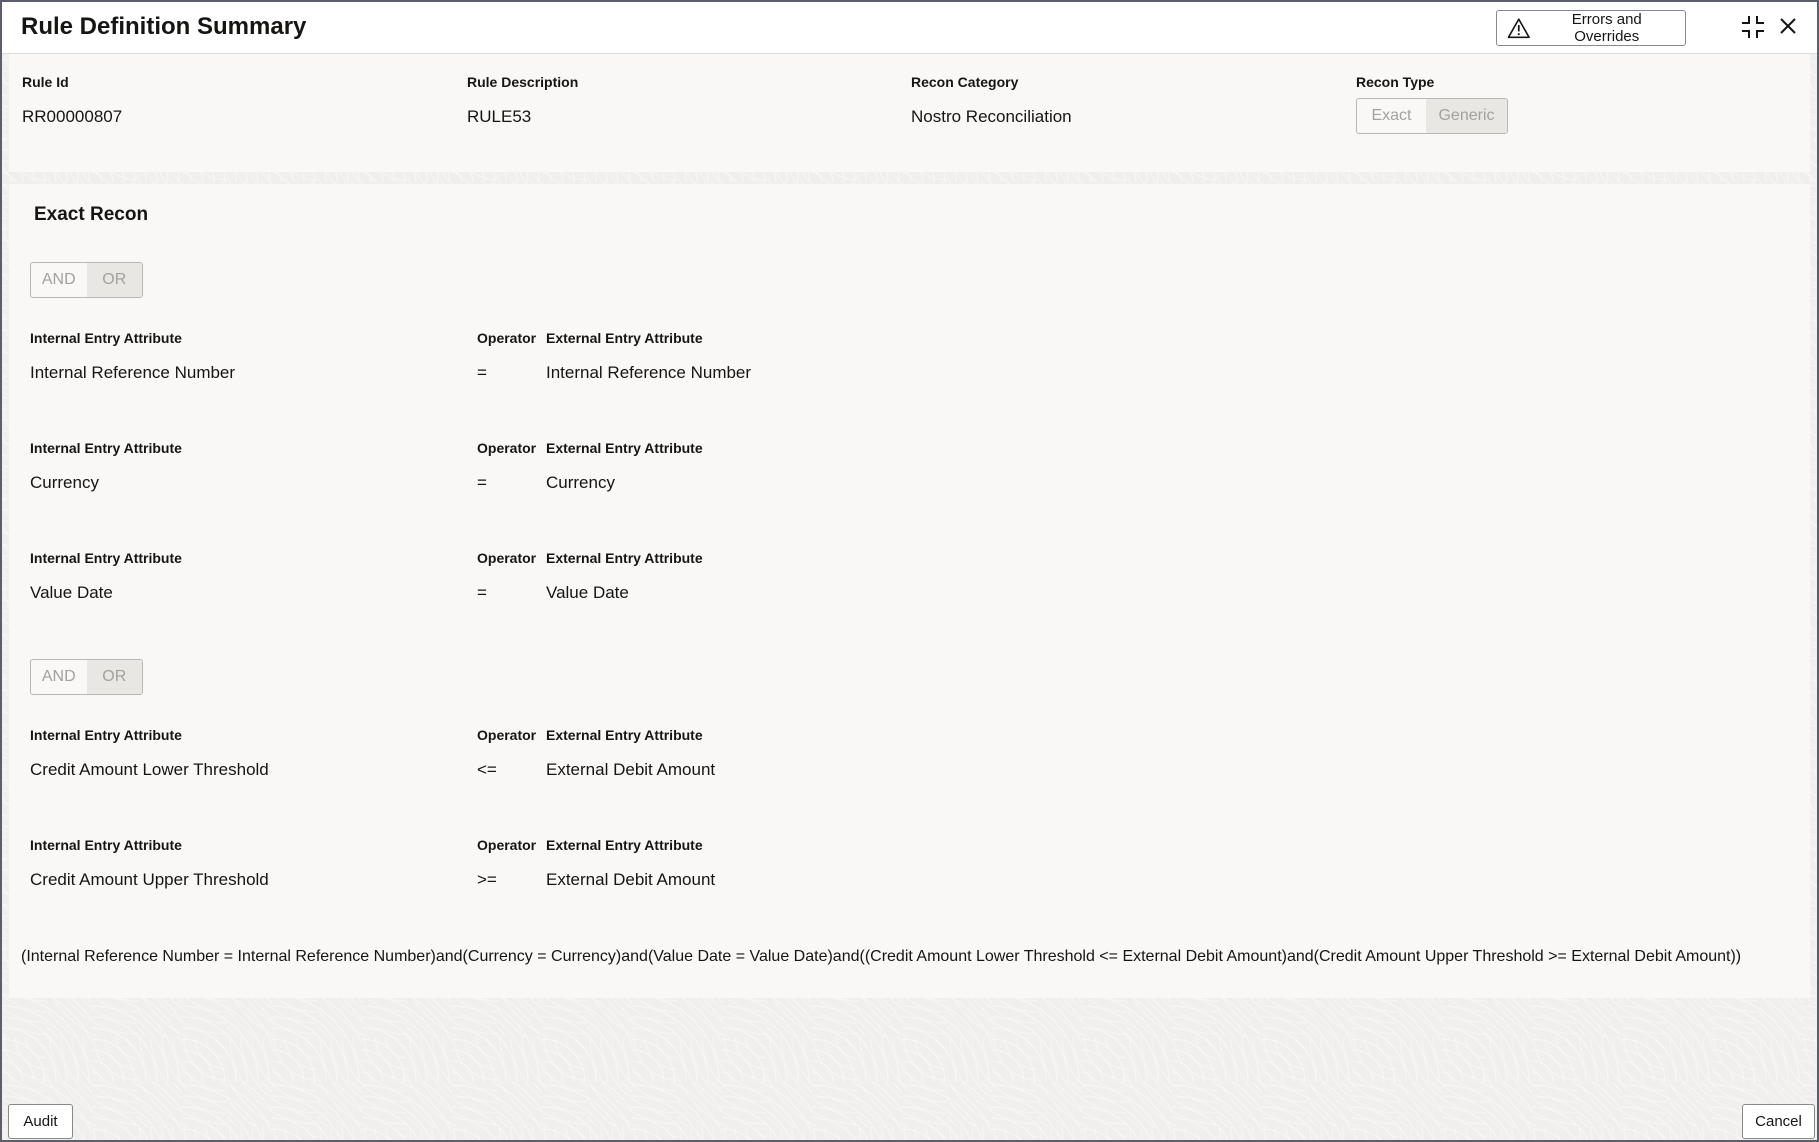 The width and height of the screenshot is (1819, 1142). What do you see at coordinates (965, 82) in the screenshot?
I see `recon-category-label: Recon Category` at bounding box center [965, 82].